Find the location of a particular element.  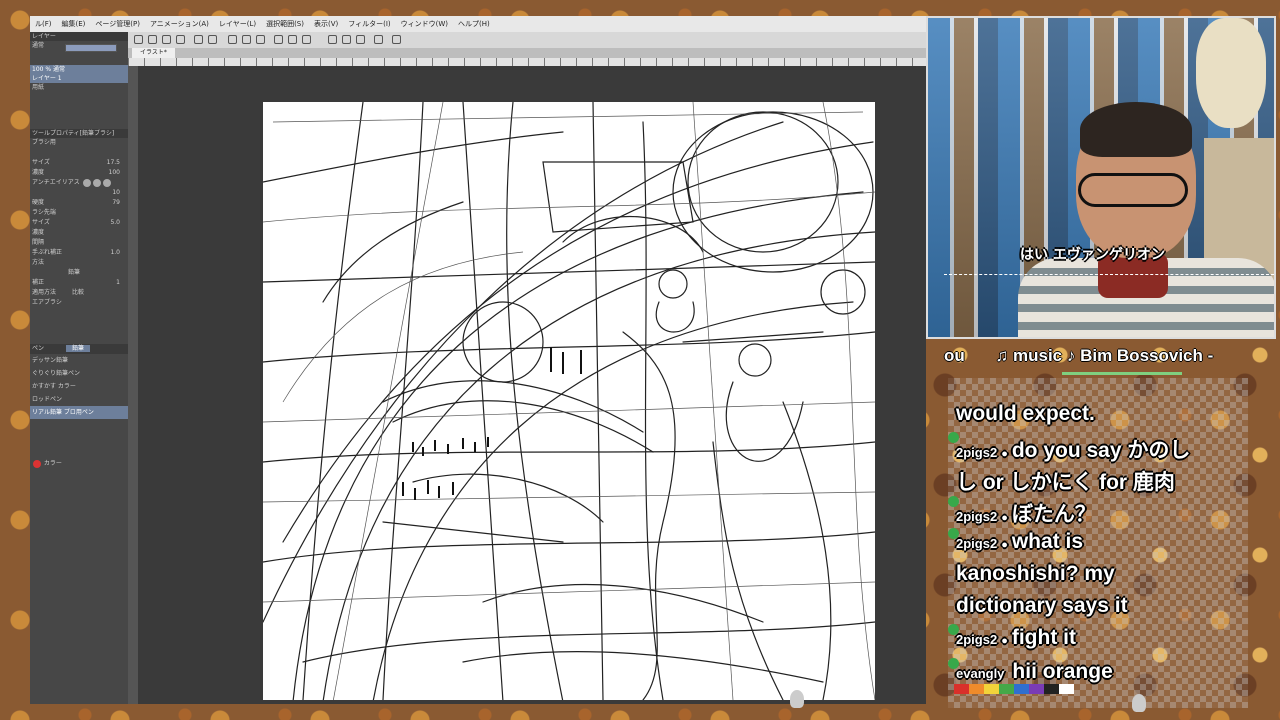

edit-icon is located at coordinates (378, 39).